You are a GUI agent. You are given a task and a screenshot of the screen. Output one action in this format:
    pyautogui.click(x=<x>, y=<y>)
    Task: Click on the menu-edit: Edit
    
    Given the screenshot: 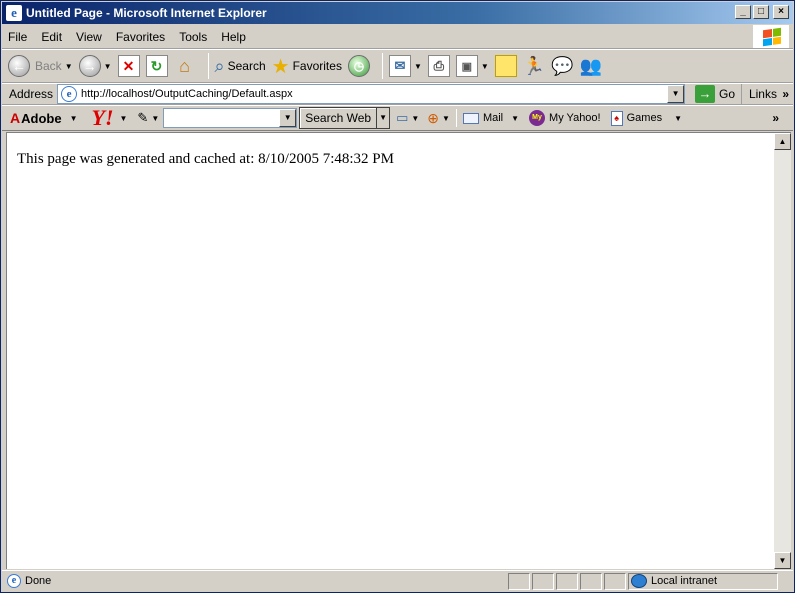 What is the action you would take?
    pyautogui.click(x=51, y=37)
    